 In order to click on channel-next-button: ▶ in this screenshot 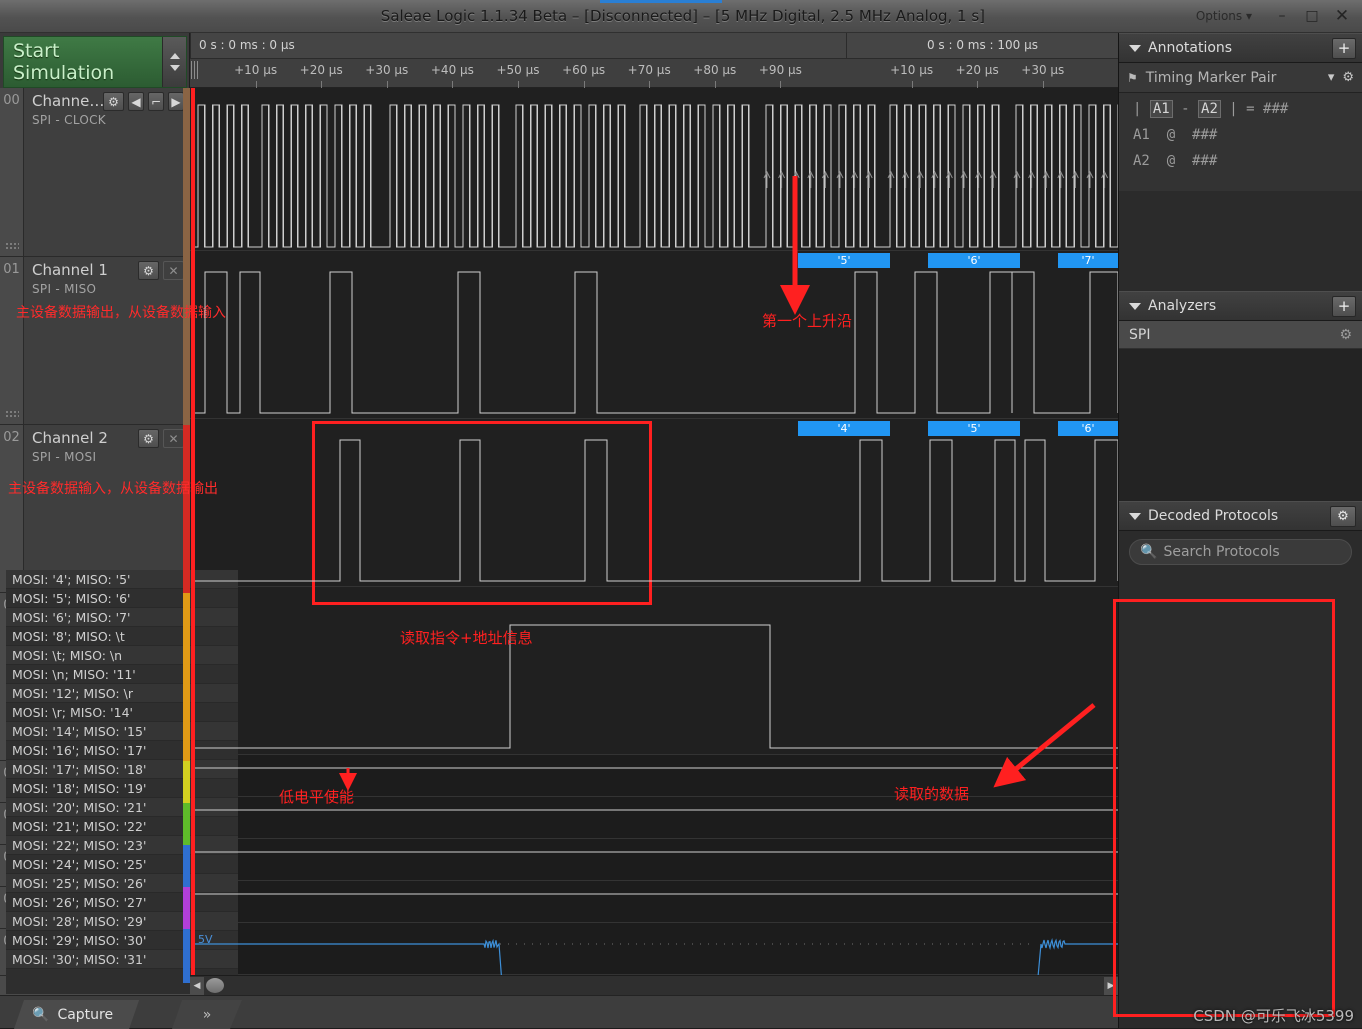, I will do `click(176, 101)`.